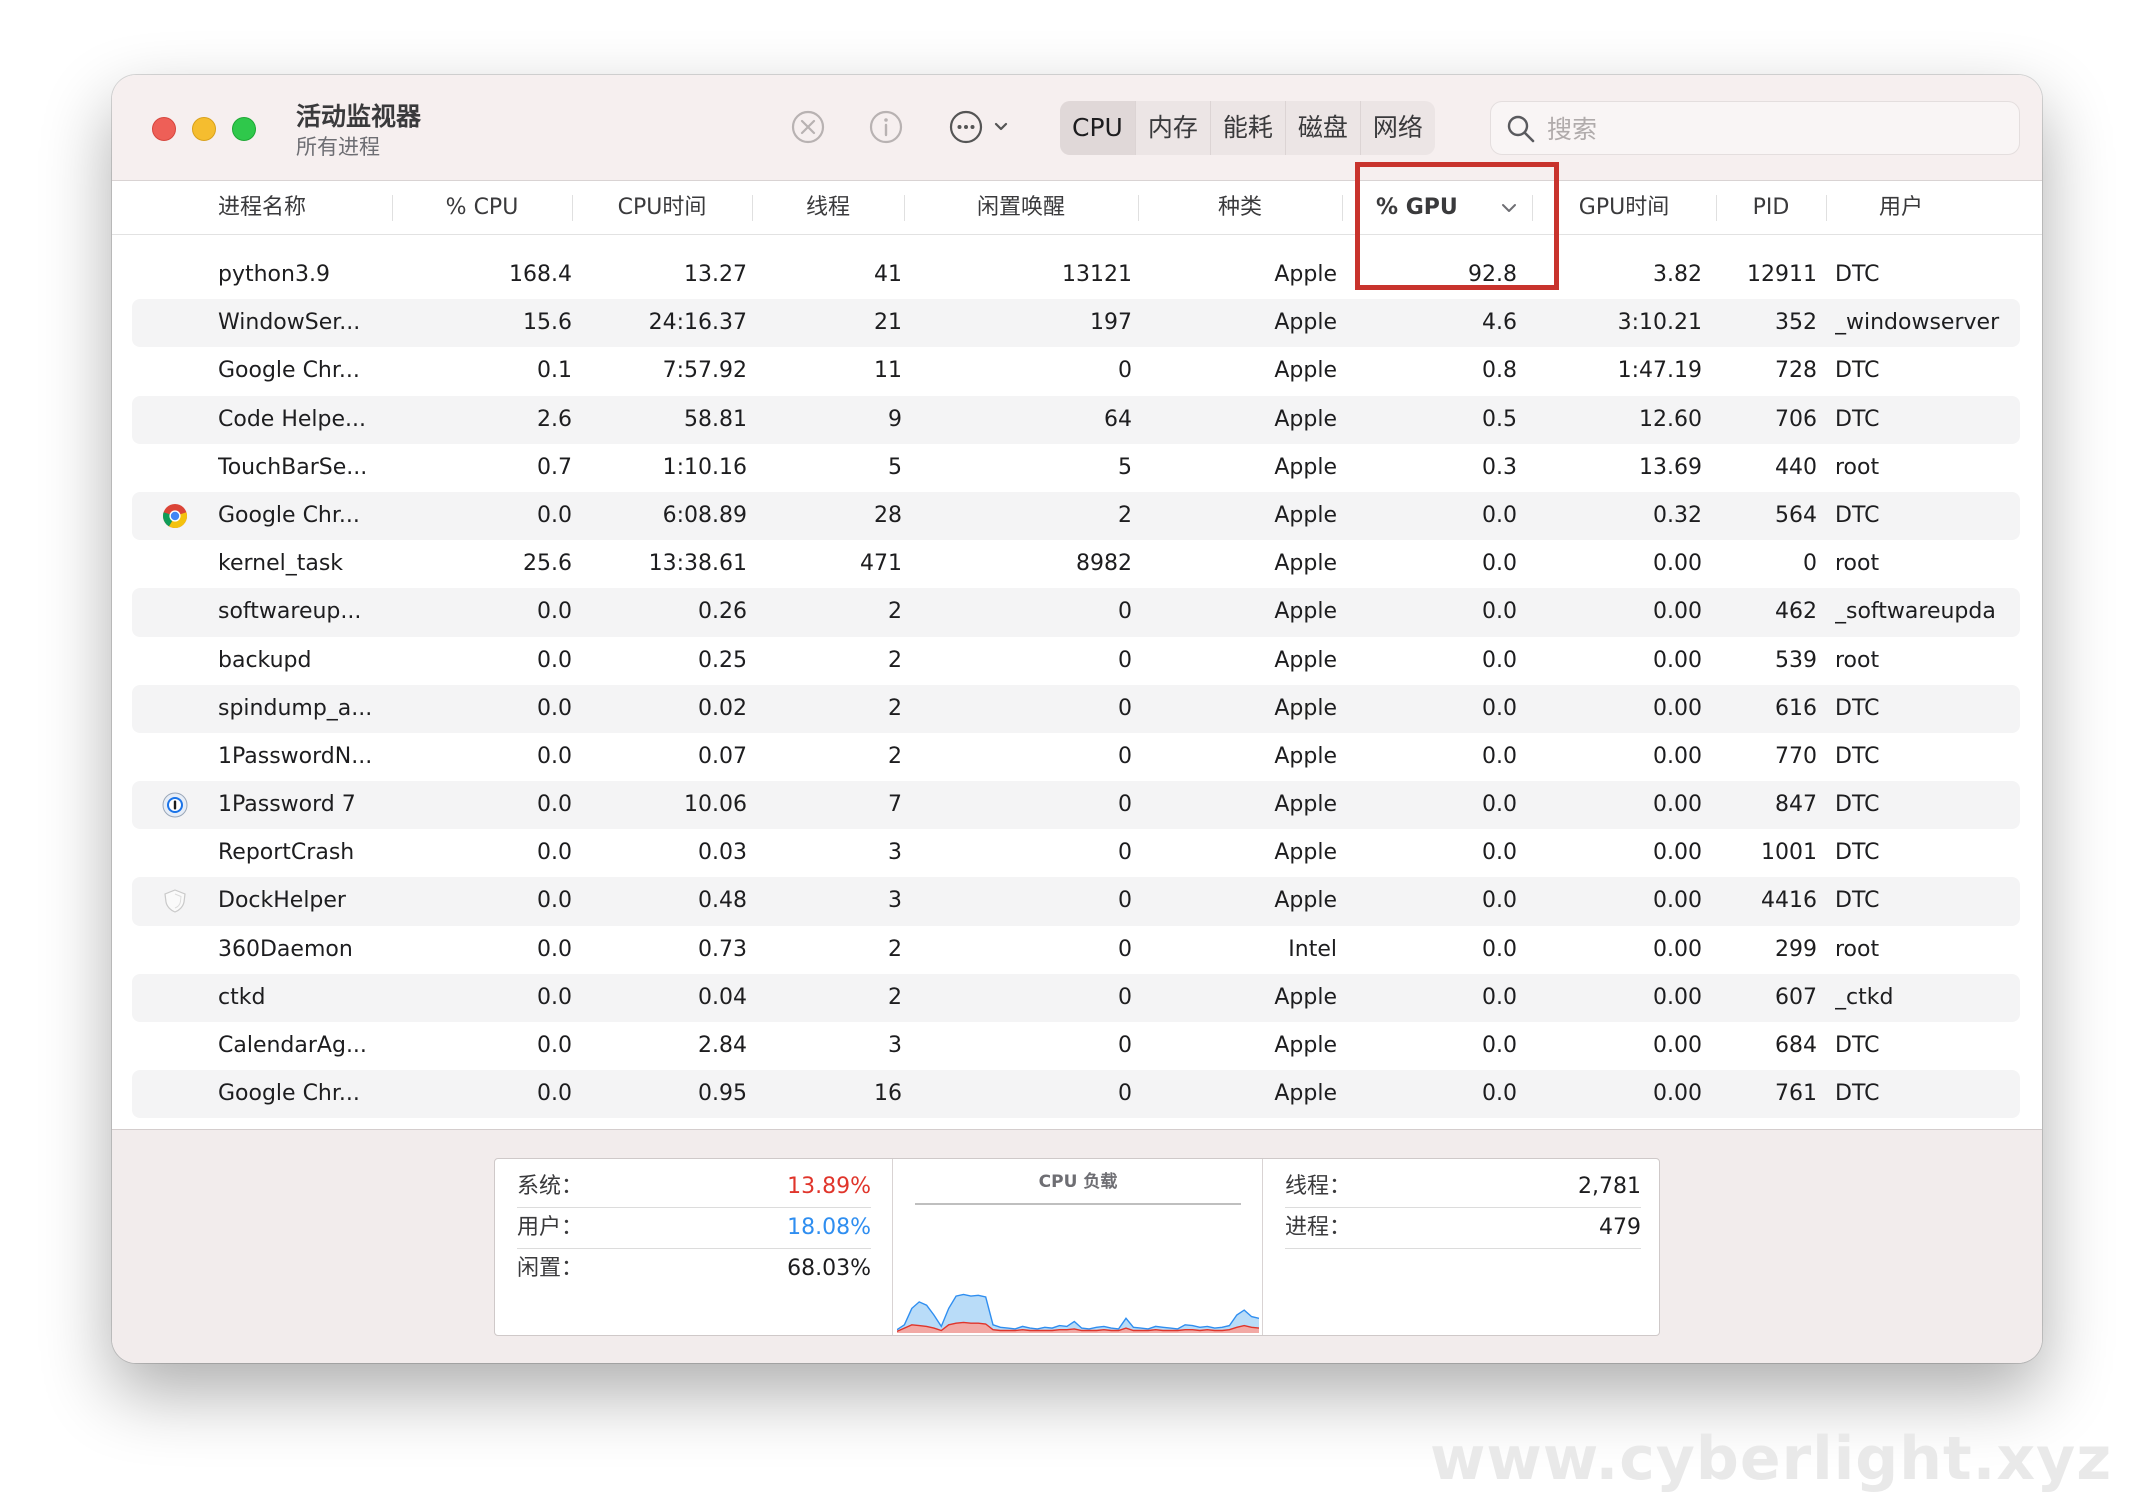  Describe the element at coordinates (1098, 128) in the screenshot. I see `tab-cpu: CPU` at that location.